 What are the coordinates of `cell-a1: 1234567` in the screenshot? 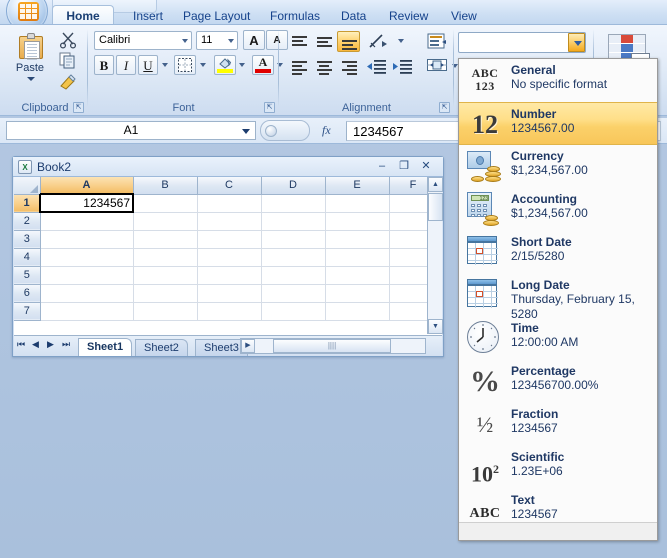 It's located at (86, 203).